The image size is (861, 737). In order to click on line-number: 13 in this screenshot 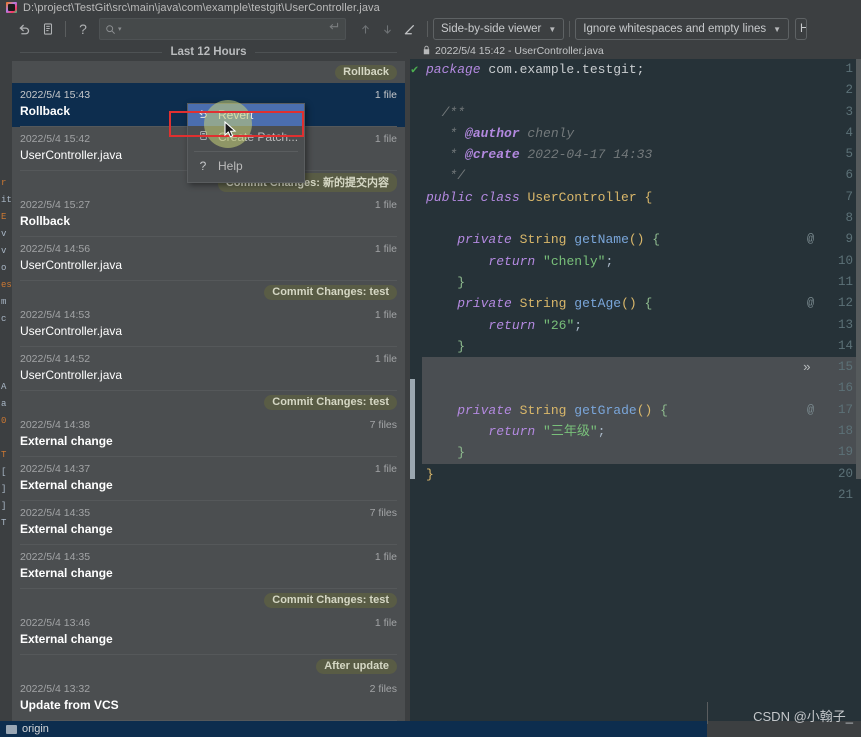, I will do `click(831, 325)`.